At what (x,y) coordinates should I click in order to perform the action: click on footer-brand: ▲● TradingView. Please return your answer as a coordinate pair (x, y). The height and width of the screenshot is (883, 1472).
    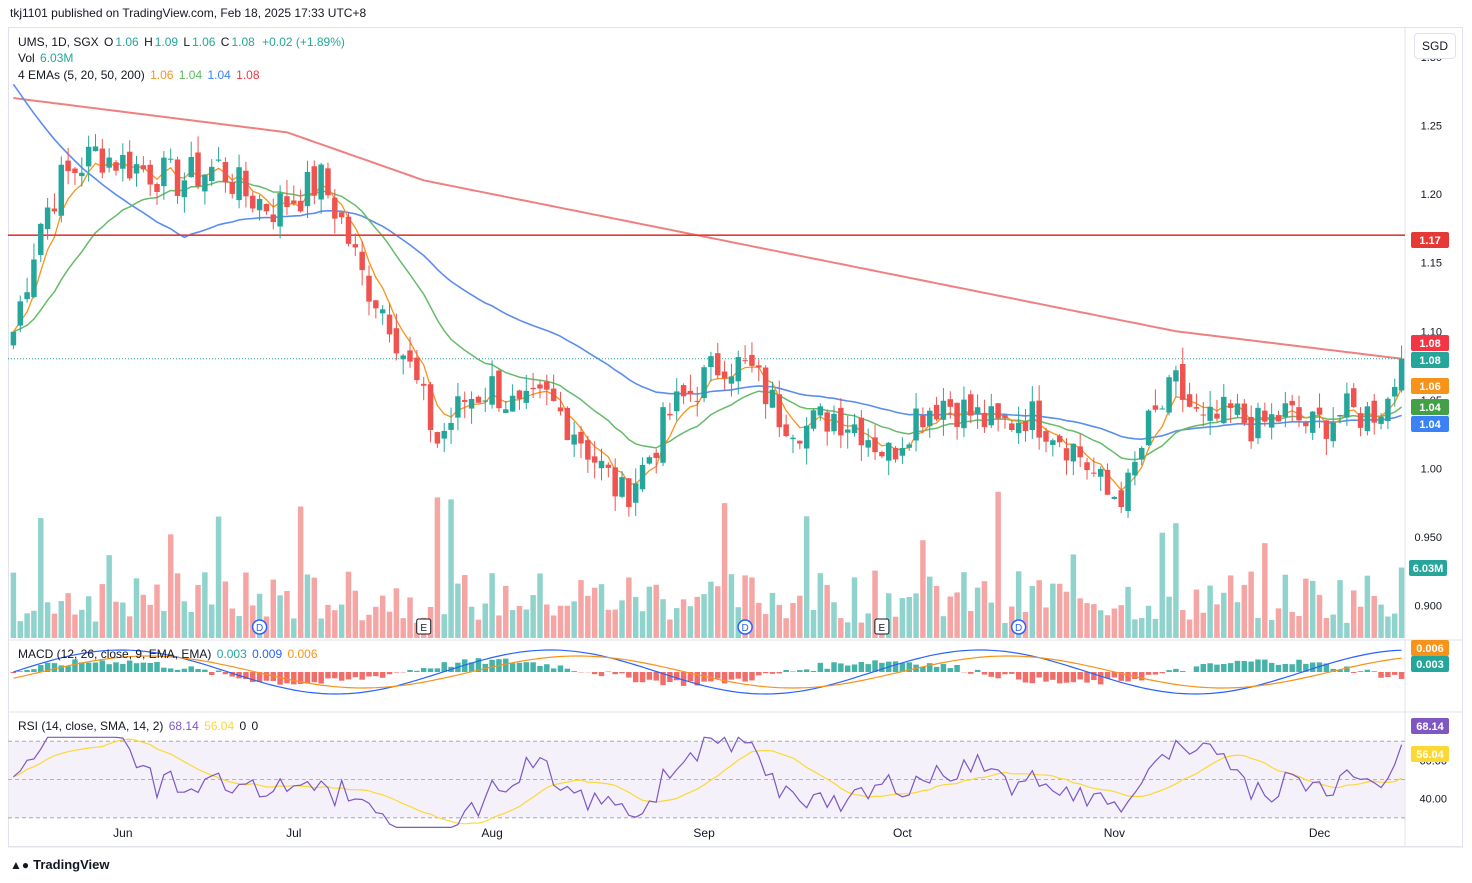
    Looking at the image, I should click on (59, 864).